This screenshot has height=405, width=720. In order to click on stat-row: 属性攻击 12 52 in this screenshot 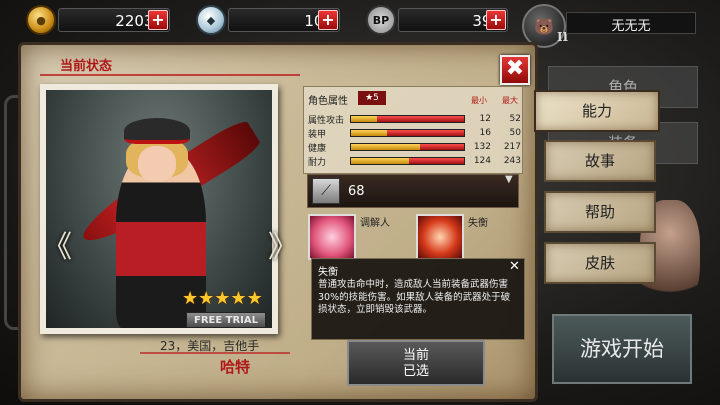, I will do `click(418, 119)`.